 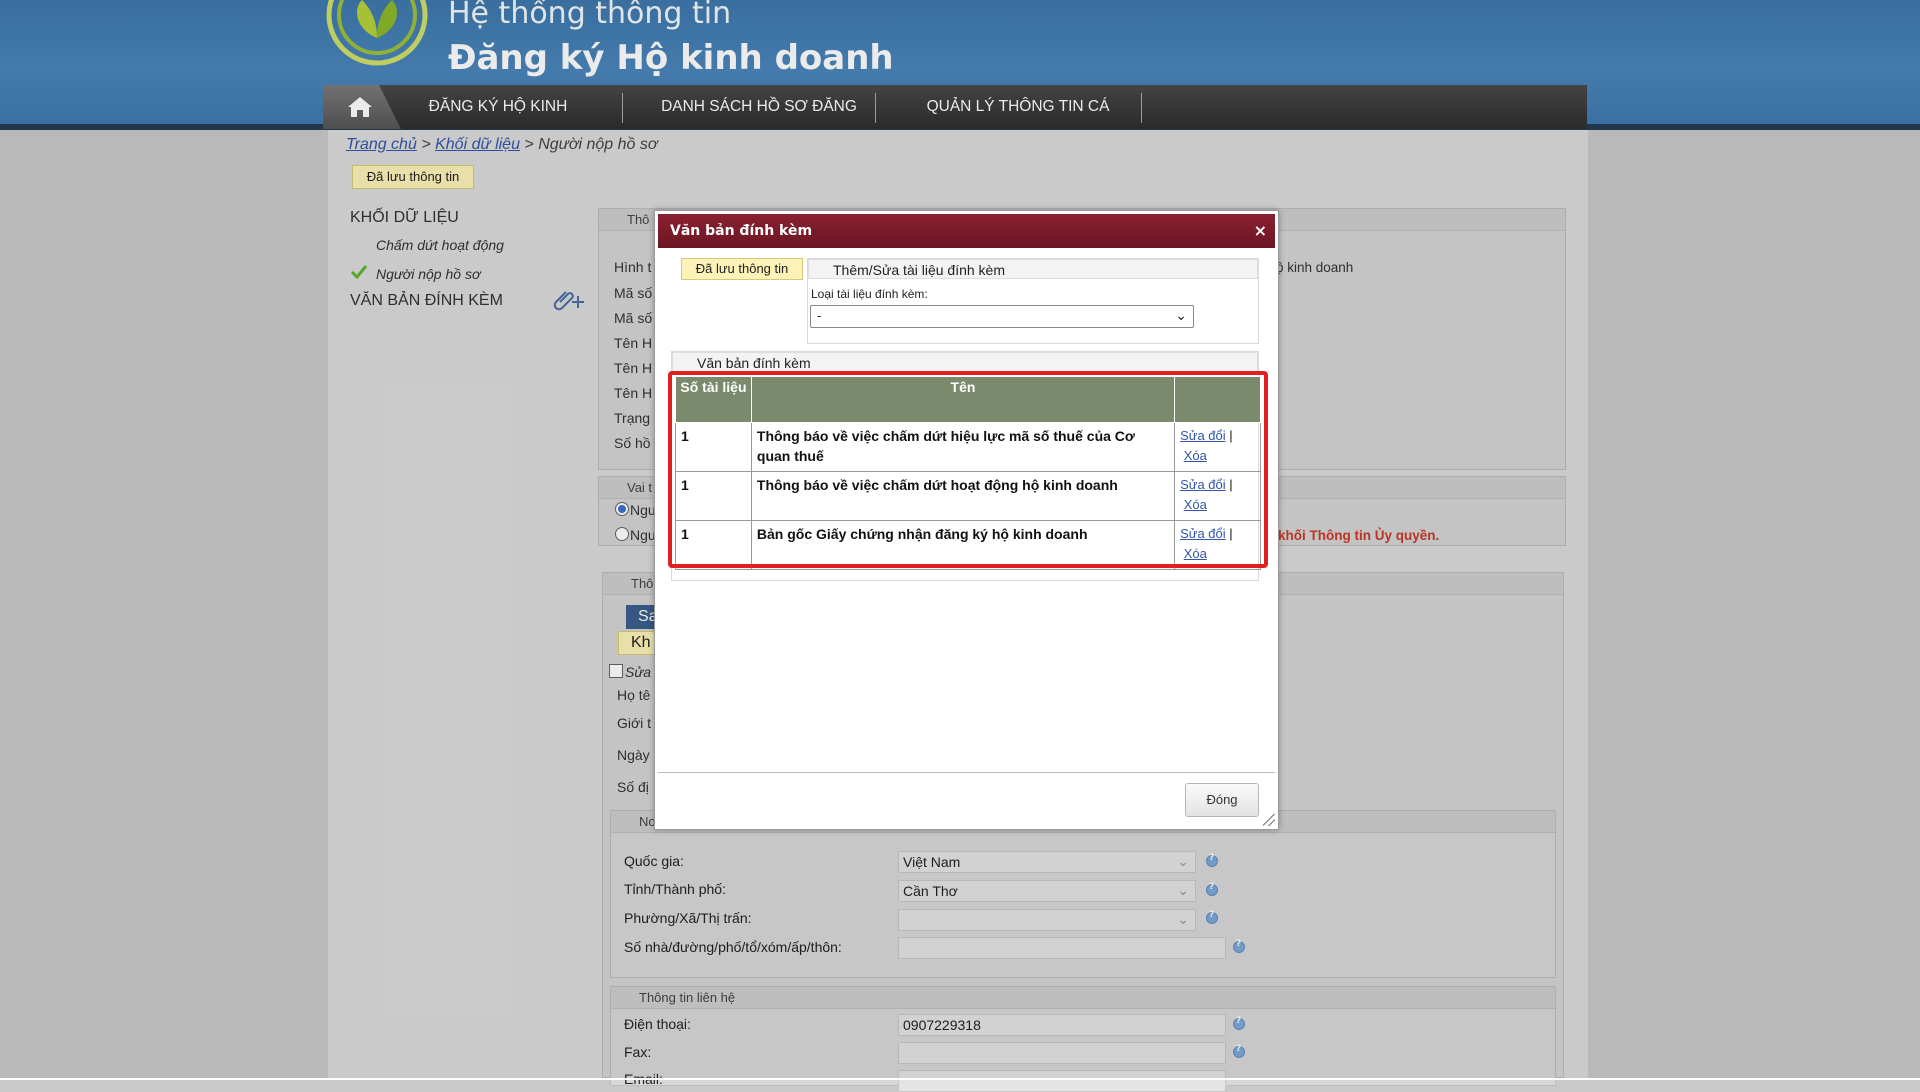 I want to click on saved-status-badge: Đã lưu thông tin, so click(x=742, y=269).